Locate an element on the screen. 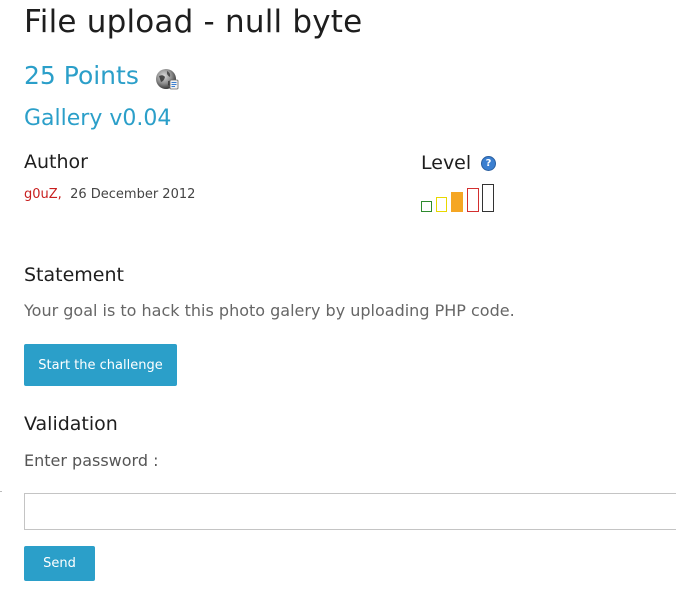  challenge-subtitle: Gallery v0.04 is located at coordinates (98, 118).